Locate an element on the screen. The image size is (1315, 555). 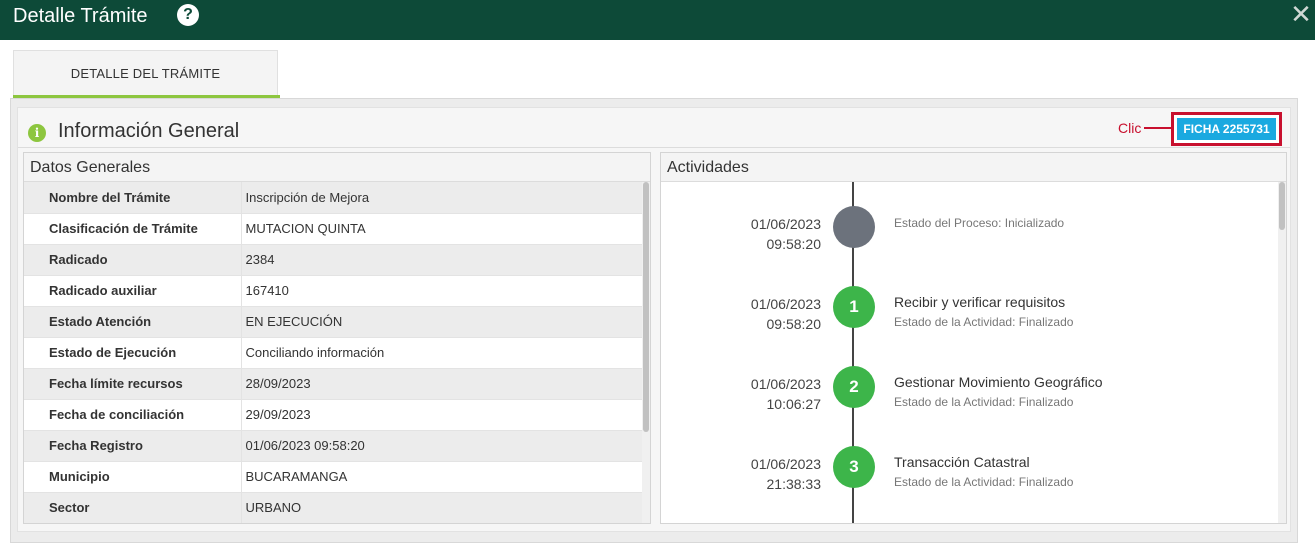
window-title: Detalle Trámite is located at coordinates (80, 16).